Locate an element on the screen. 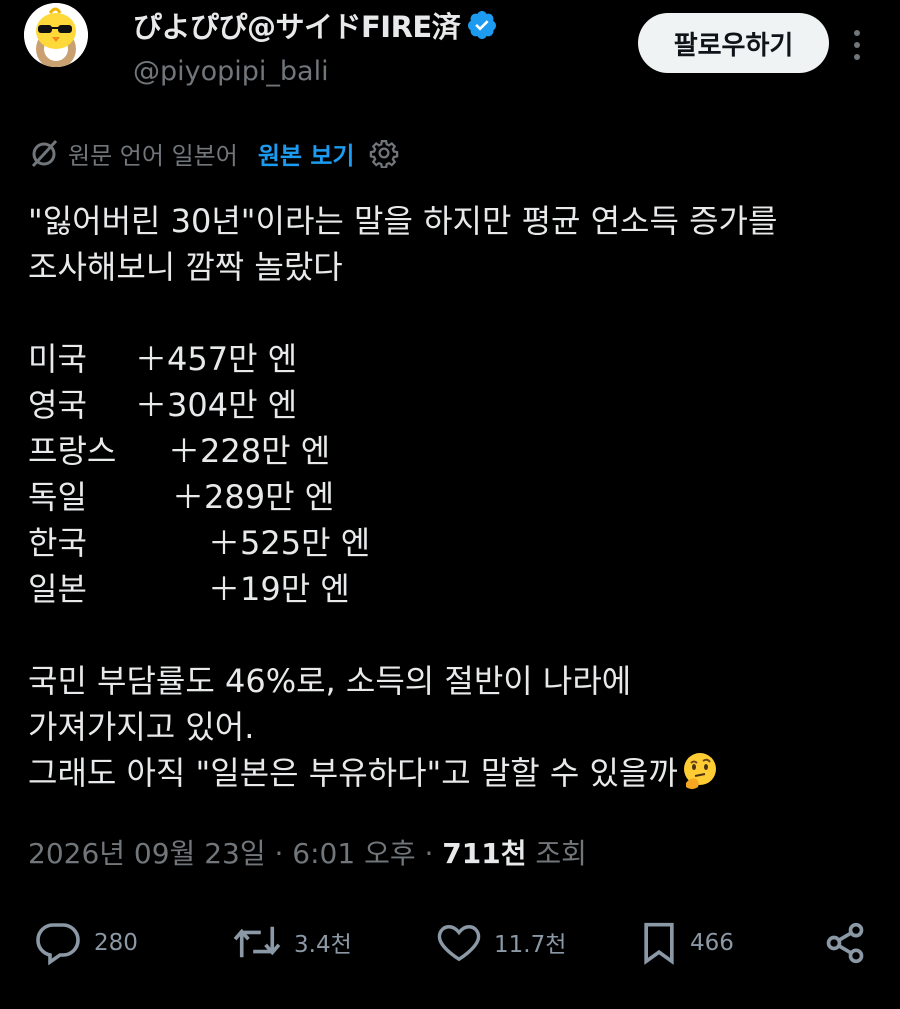  translate-icon is located at coordinates (44, 153).